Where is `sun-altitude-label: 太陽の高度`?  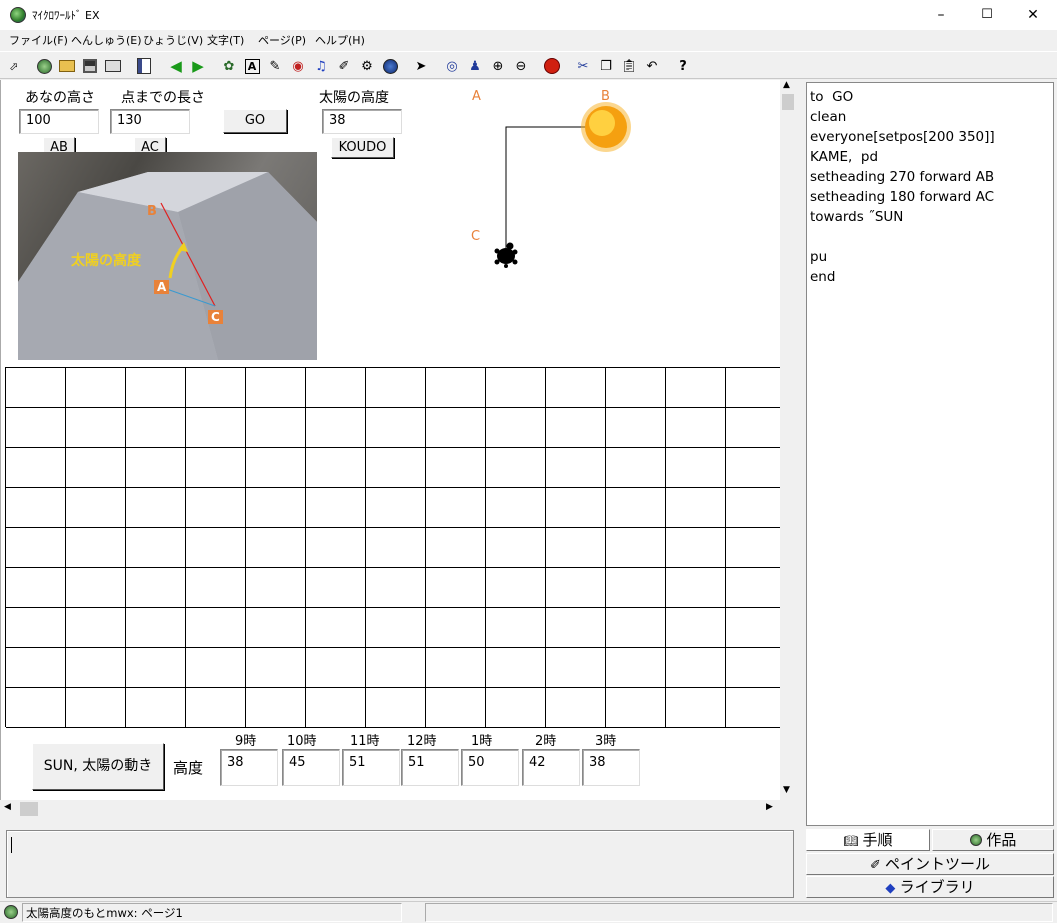
sun-altitude-label: 太陽の高度 is located at coordinates (354, 98).